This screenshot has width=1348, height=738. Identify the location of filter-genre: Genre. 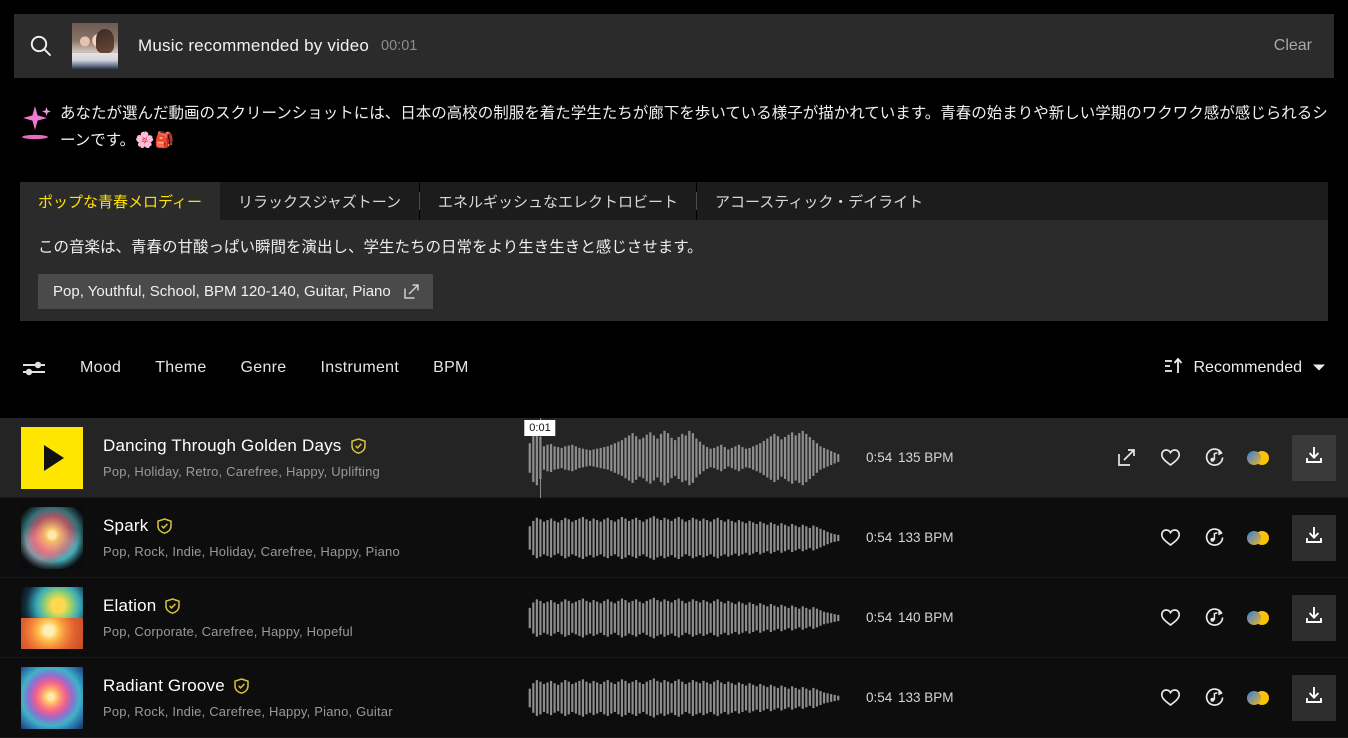
(264, 368).